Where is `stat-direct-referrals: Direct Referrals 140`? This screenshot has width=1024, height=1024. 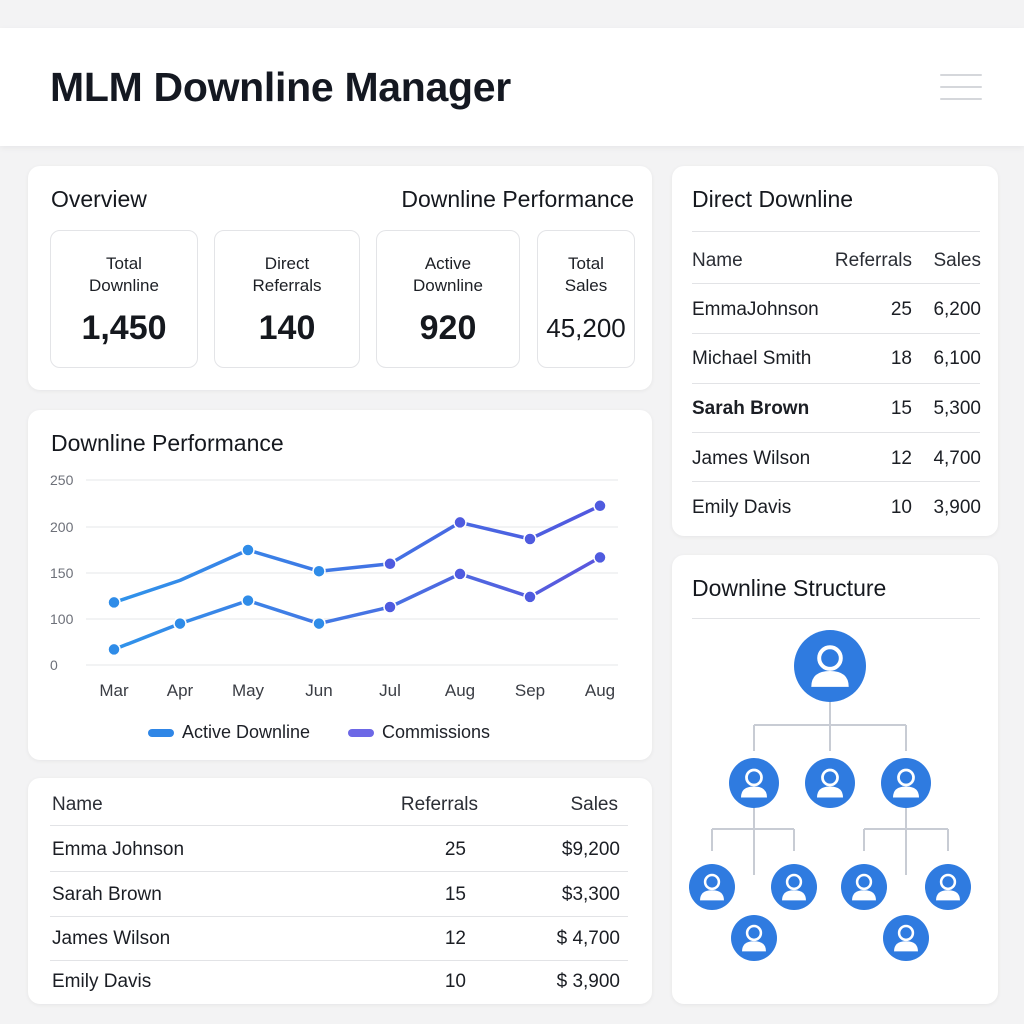 stat-direct-referrals: Direct Referrals 140 is located at coordinates (287, 299).